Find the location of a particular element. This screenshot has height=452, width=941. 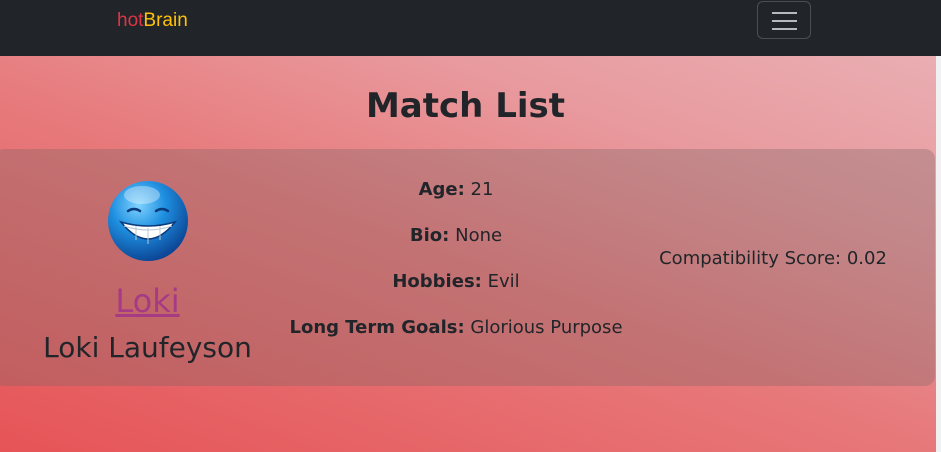

brand-logo-link: hotBrain is located at coordinates (152, 21).